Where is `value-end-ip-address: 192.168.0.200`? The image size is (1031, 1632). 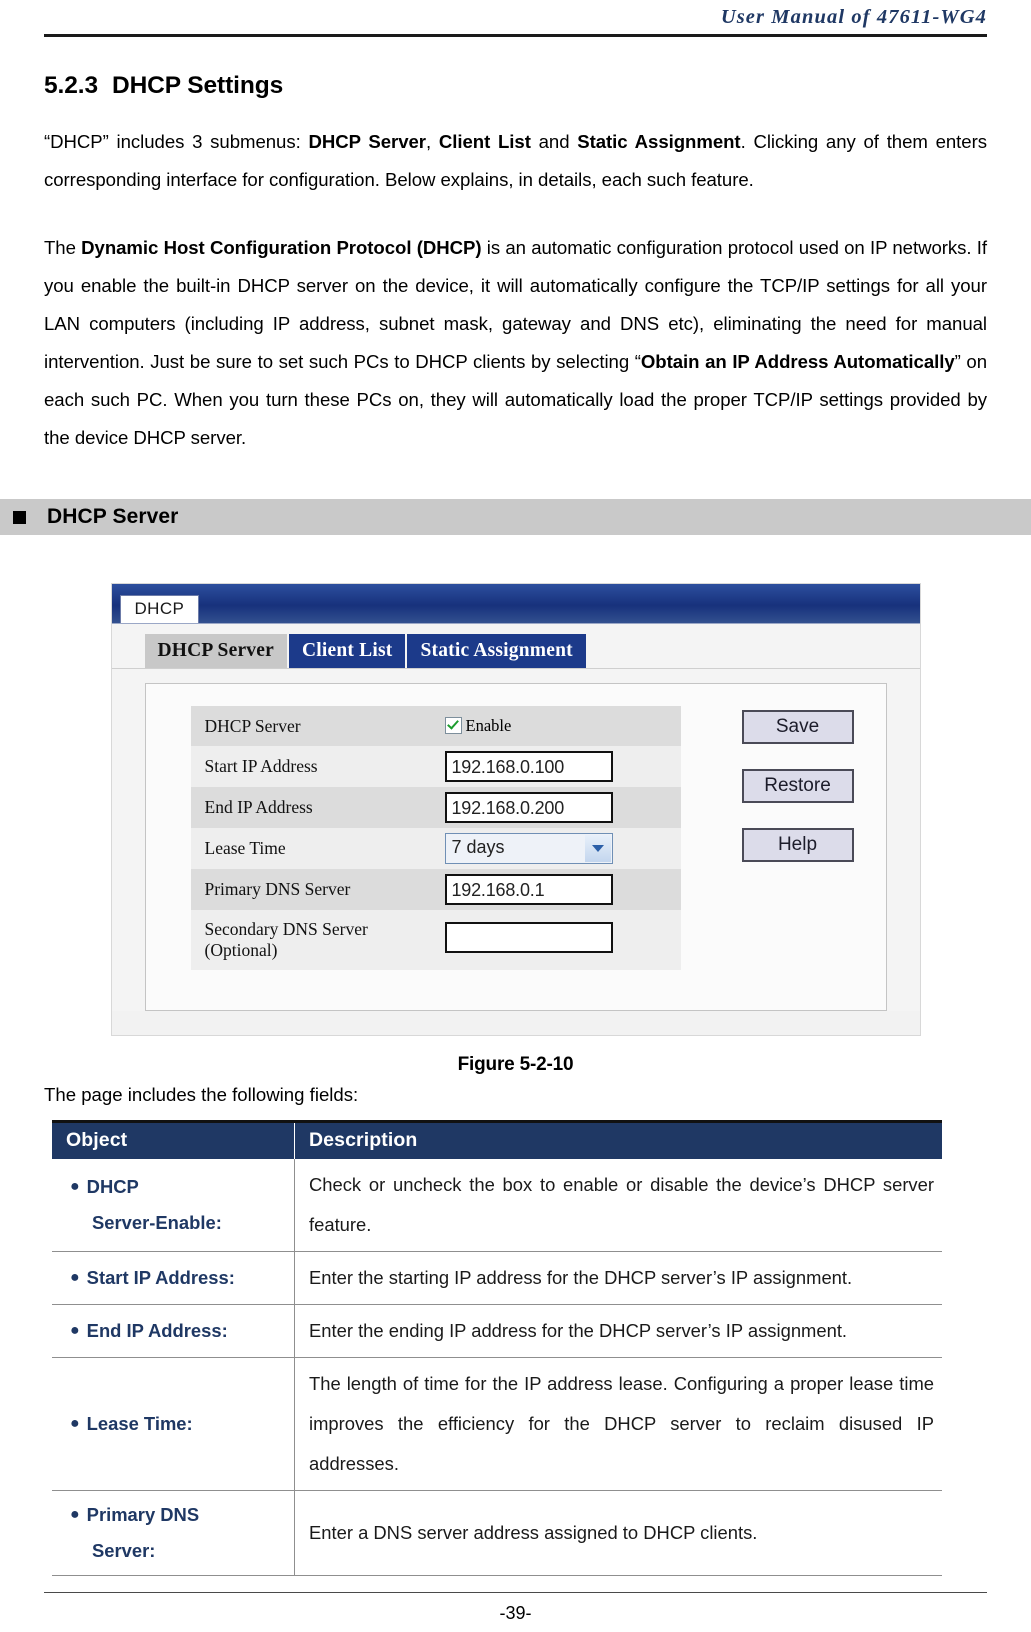
value-end-ip-address: 192.168.0.200 is located at coordinates (556, 807).